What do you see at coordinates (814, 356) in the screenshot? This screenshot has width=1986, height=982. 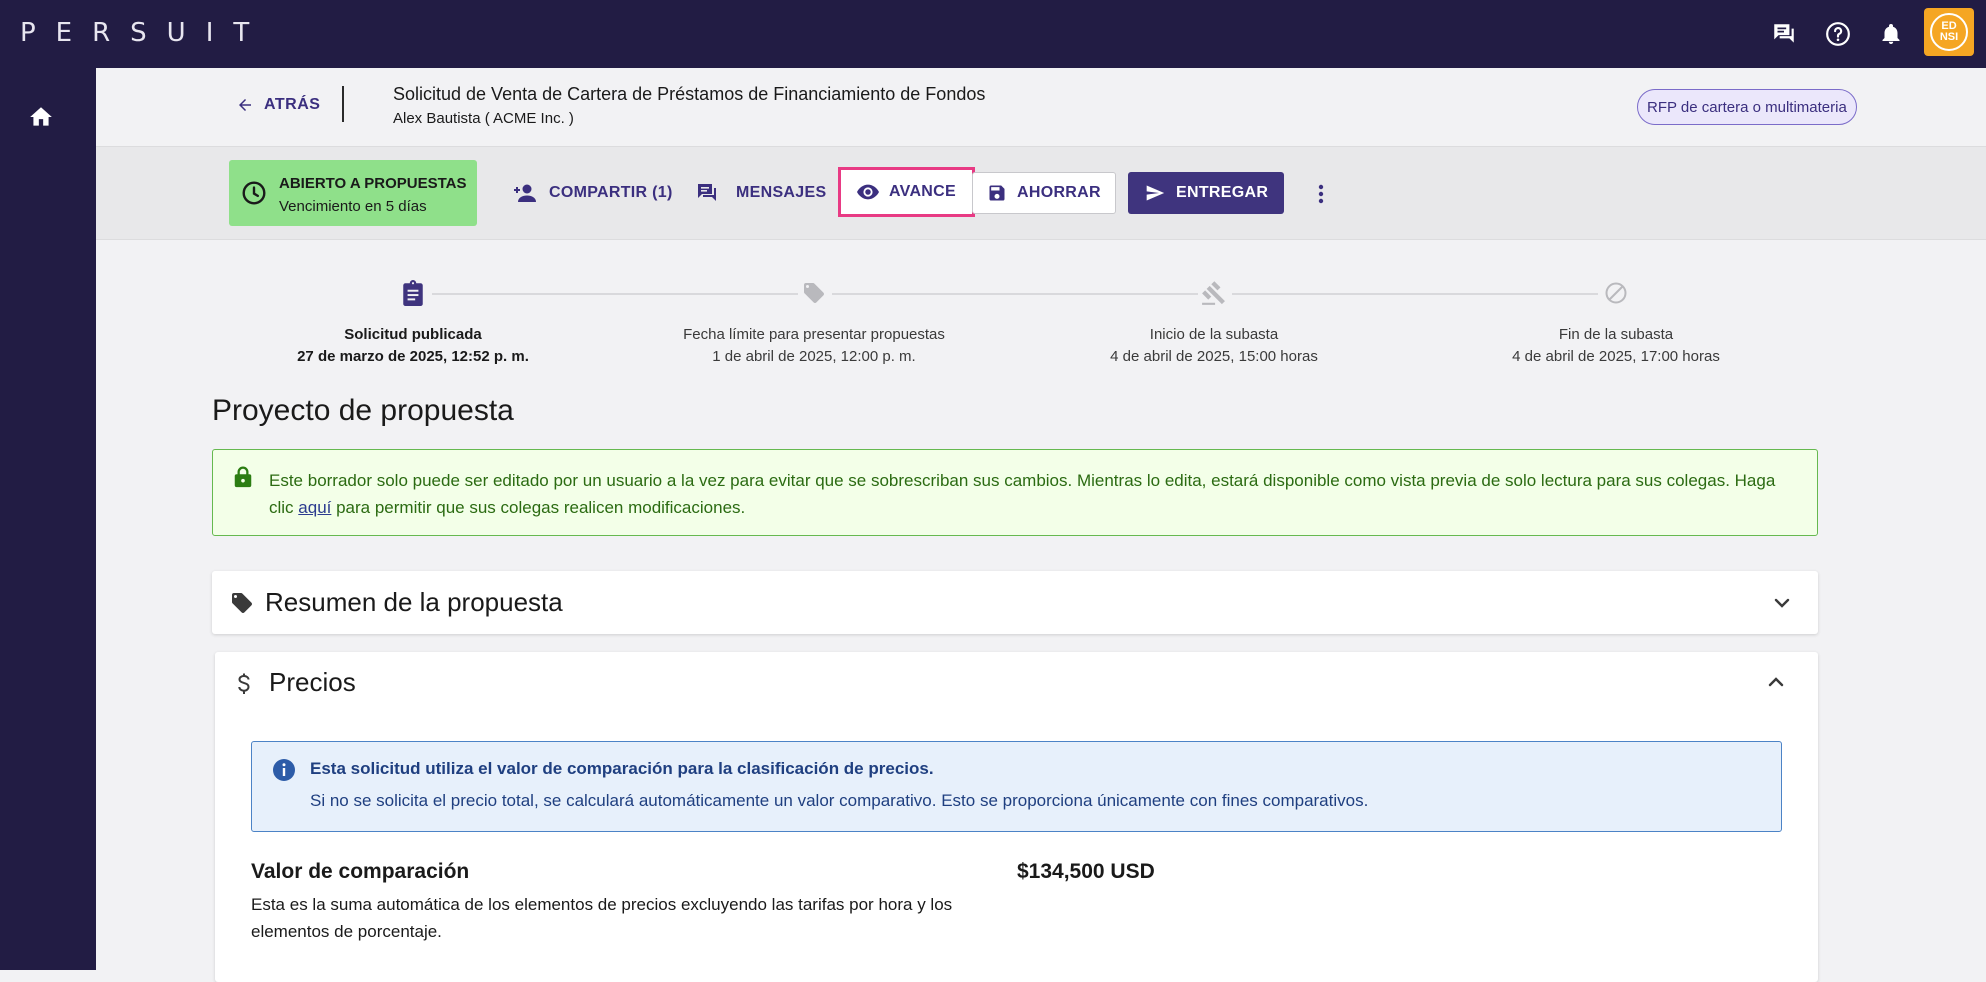 I see `timeline-date: 1 de abril de 2025, 12:00 p. m.` at bounding box center [814, 356].